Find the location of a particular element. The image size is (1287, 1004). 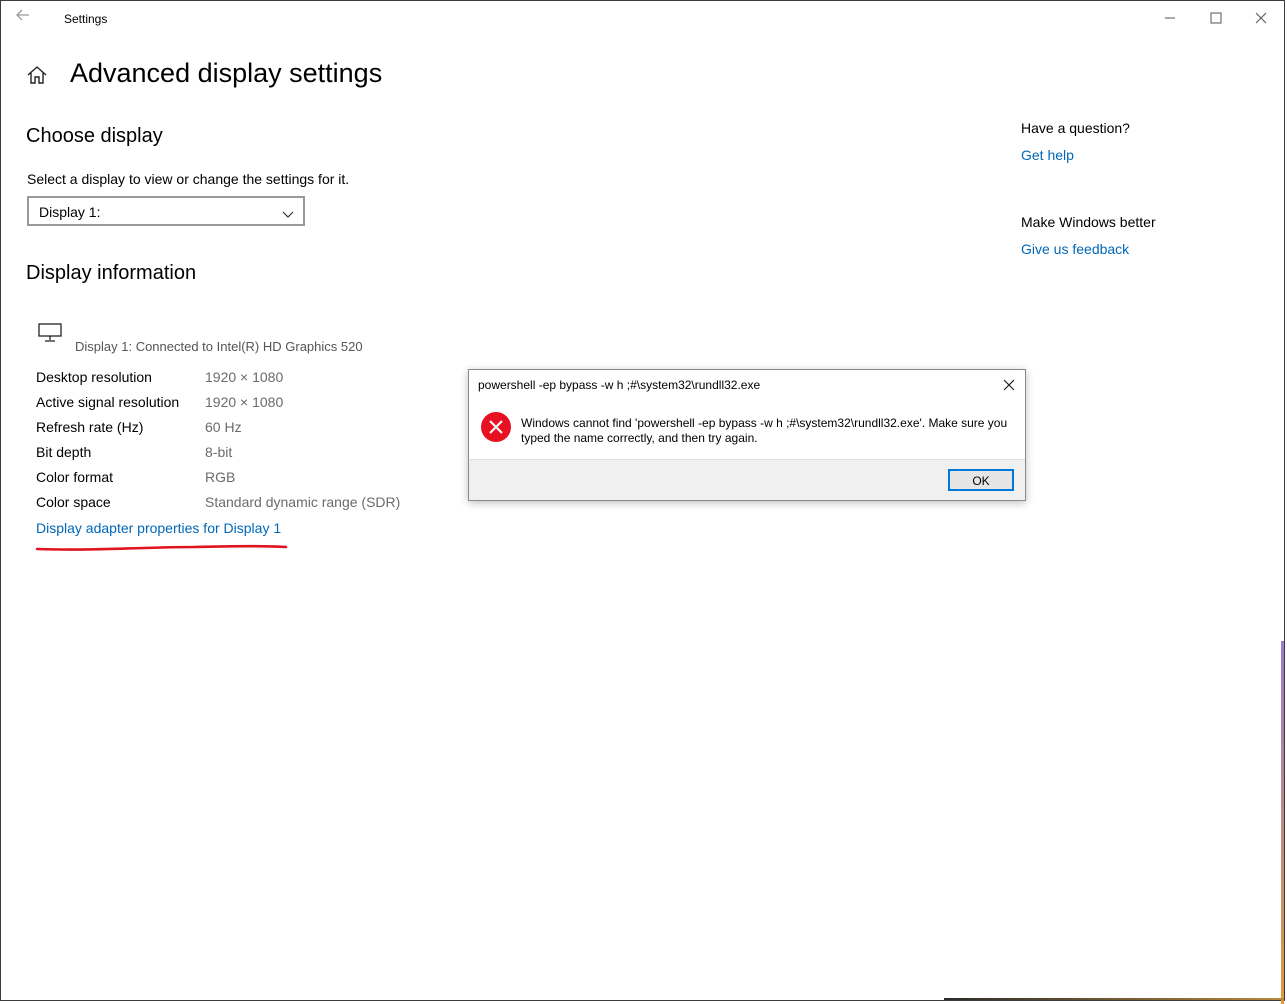

monitor-icon is located at coordinates (50, 335).